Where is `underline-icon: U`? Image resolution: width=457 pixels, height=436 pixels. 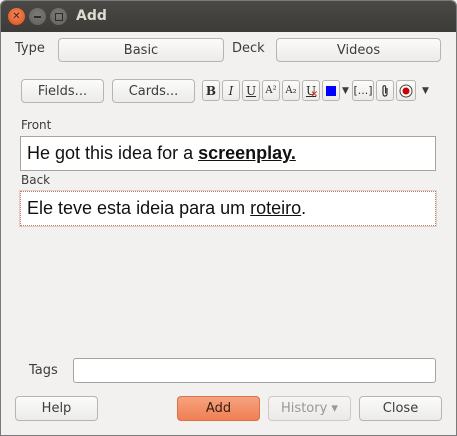 underline-icon: U is located at coordinates (251, 90).